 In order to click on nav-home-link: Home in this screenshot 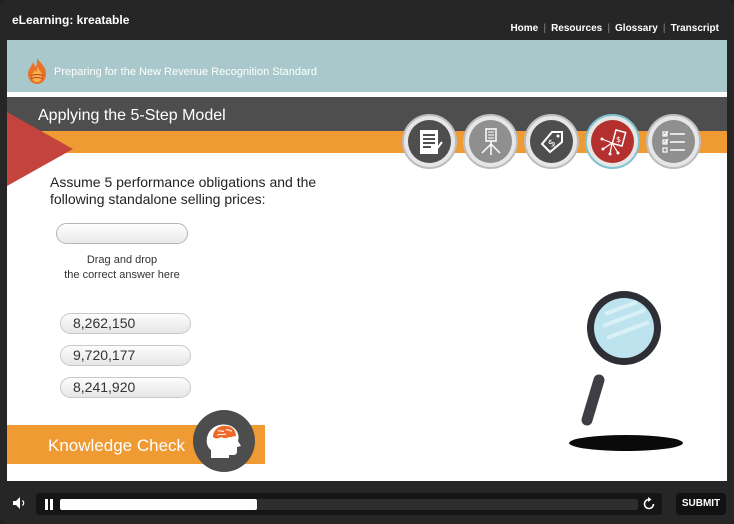, I will do `click(524, 28)`.